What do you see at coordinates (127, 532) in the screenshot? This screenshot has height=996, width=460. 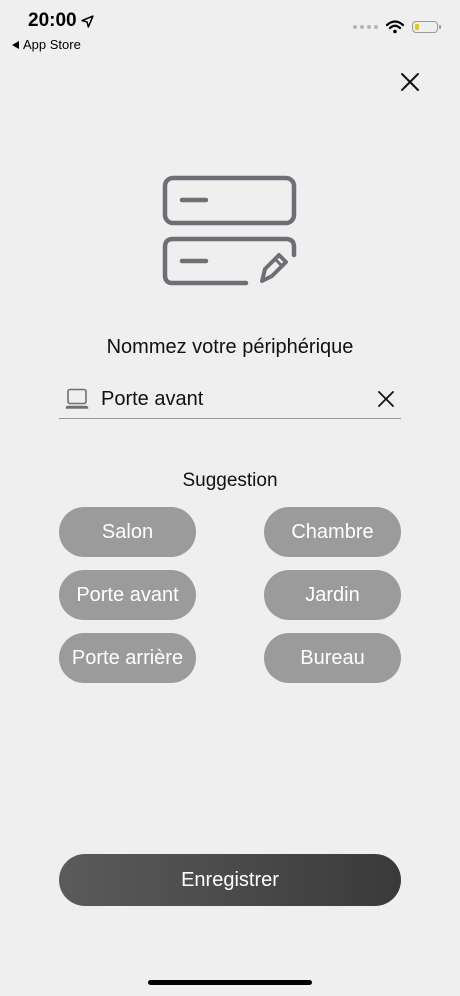 I see `suggestion-chip-salon: Salon` at bounding box center [127, 532].